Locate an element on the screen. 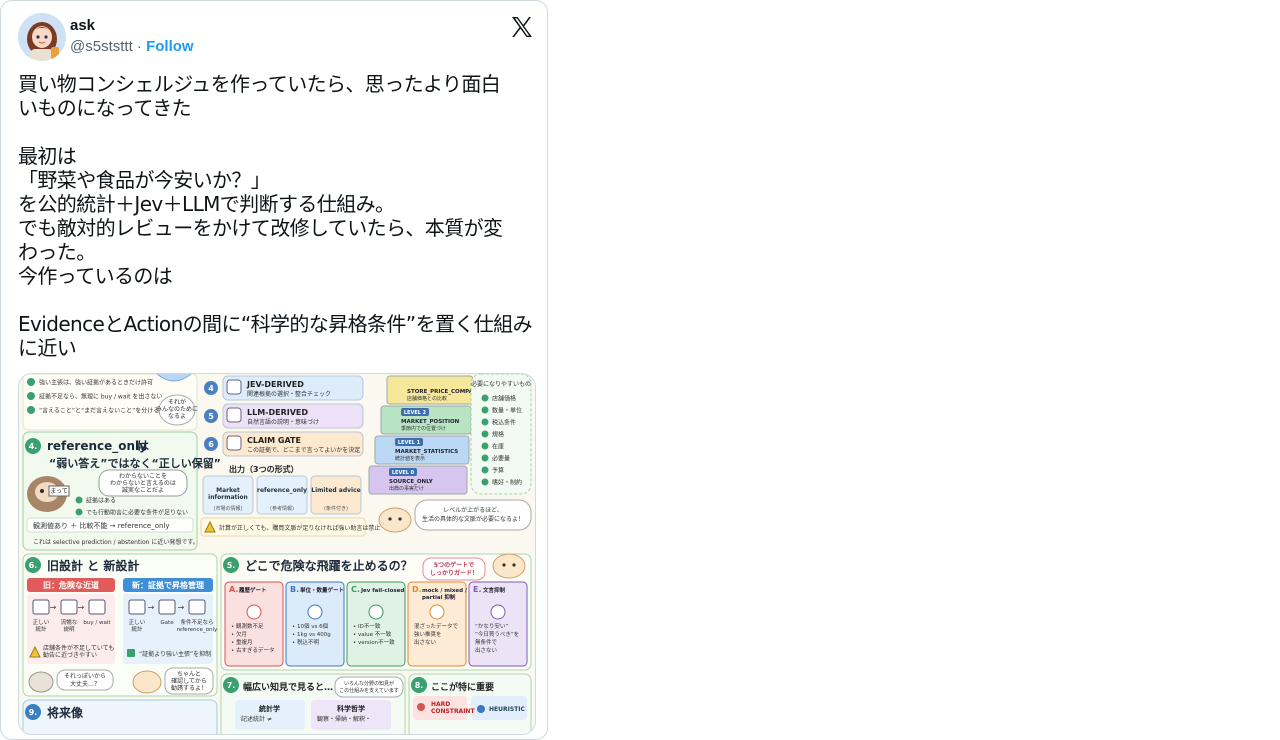 The image size is (1280, 740). tweet-text-line is located at coordinates (276, 132).